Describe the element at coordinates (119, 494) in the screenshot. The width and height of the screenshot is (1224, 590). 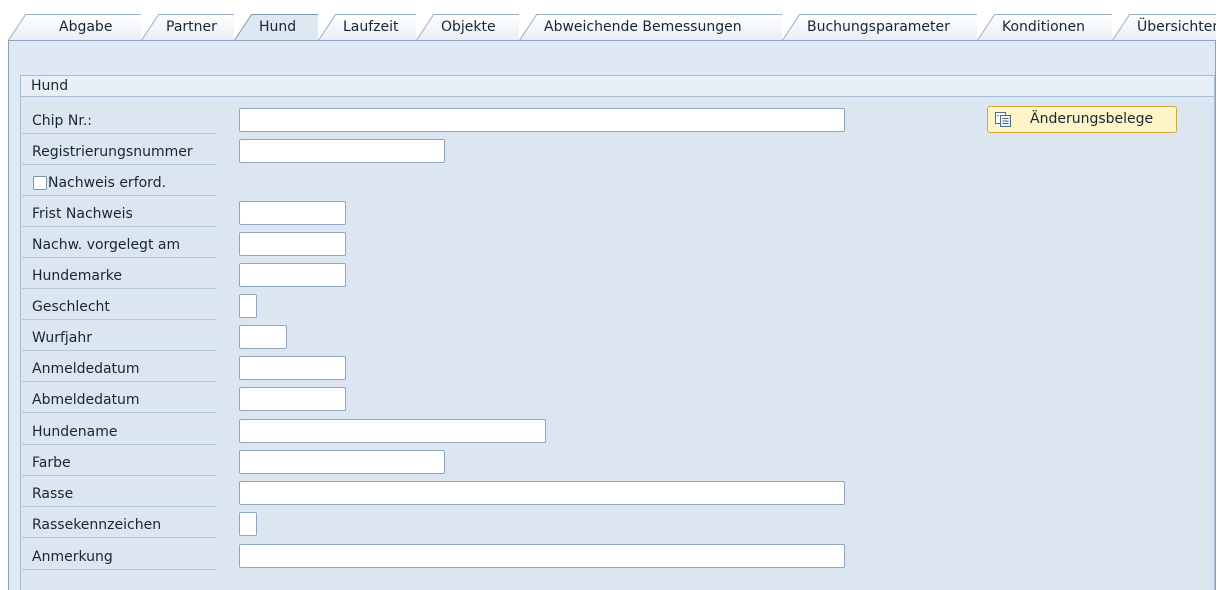
I see `label-rasse: Rasse` at that location.